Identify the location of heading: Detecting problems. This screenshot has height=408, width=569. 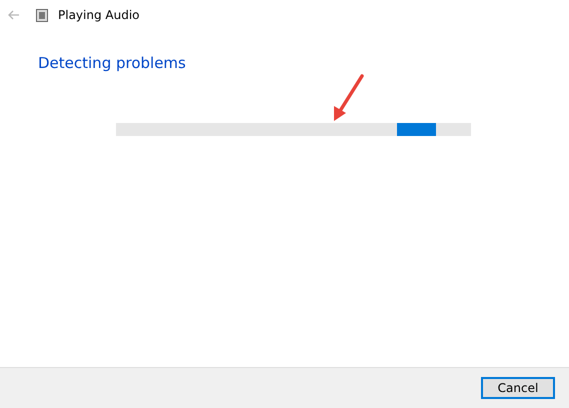
(112, 63).